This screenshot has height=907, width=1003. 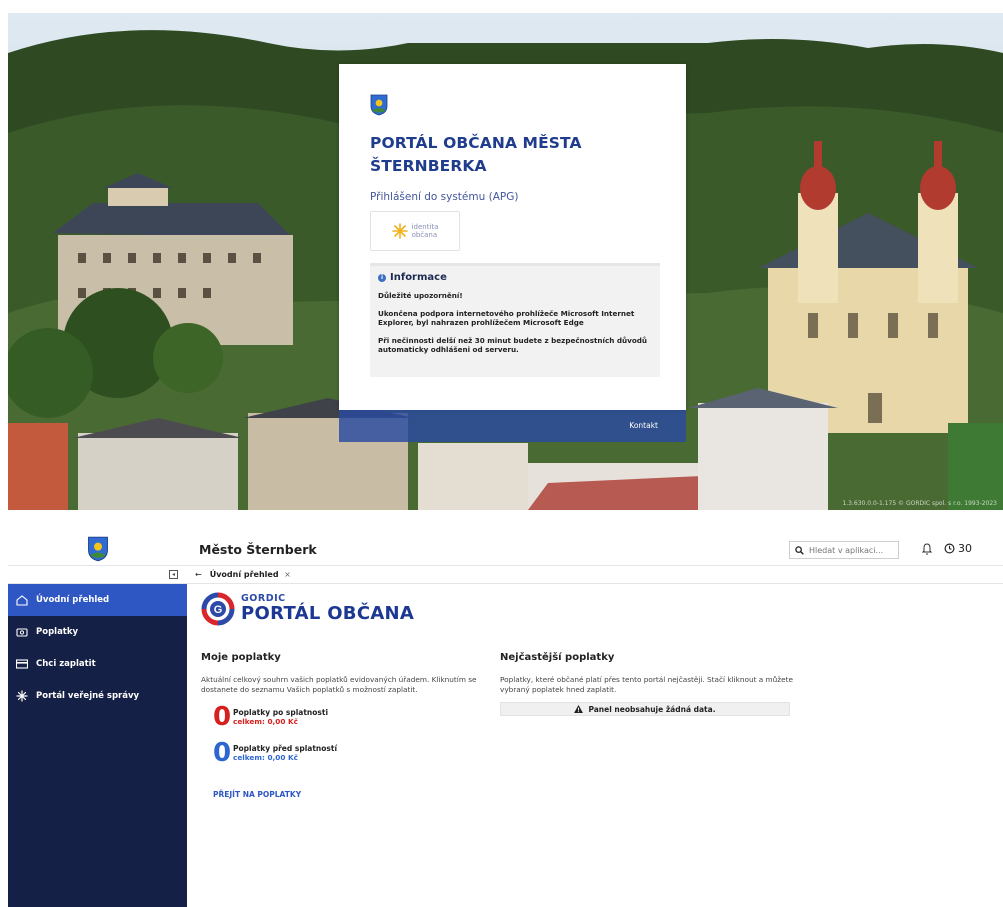 What do you see at coordinates (853, 550) in the screenshot?
I see `search-input` at bounding box center [853, 550].